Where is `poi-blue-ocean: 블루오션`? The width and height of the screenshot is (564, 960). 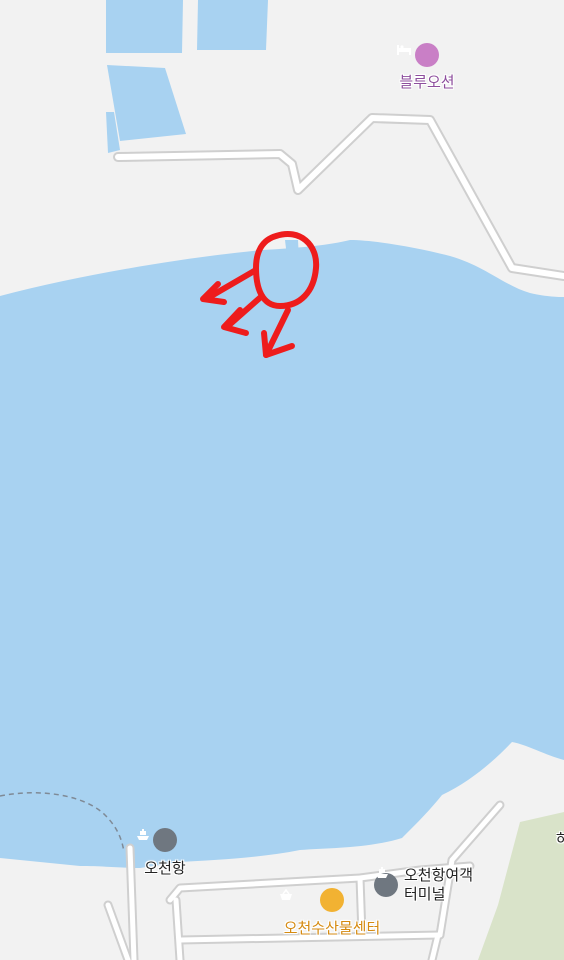 poi-blue-ocean: 블루오션 is located at coordinates (427, 67).